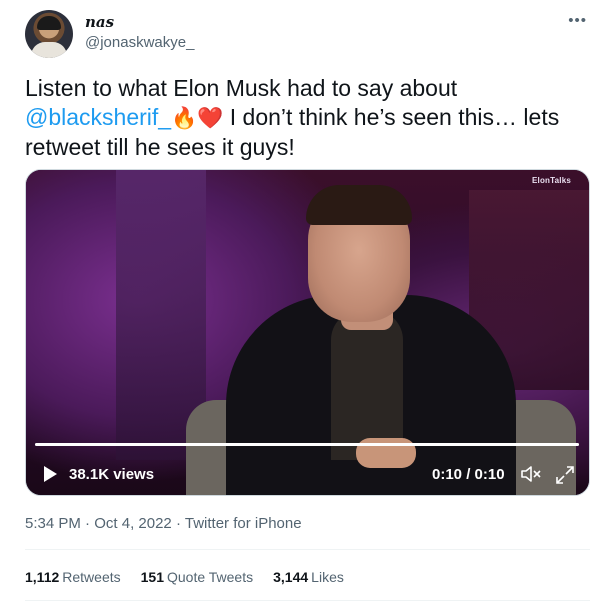 This screenshot has width=603, height=604. What do you see at coordinates (91, 577) in the screenshot?
I see `retweets-label: Retweets` at bounding box center [91, 577].